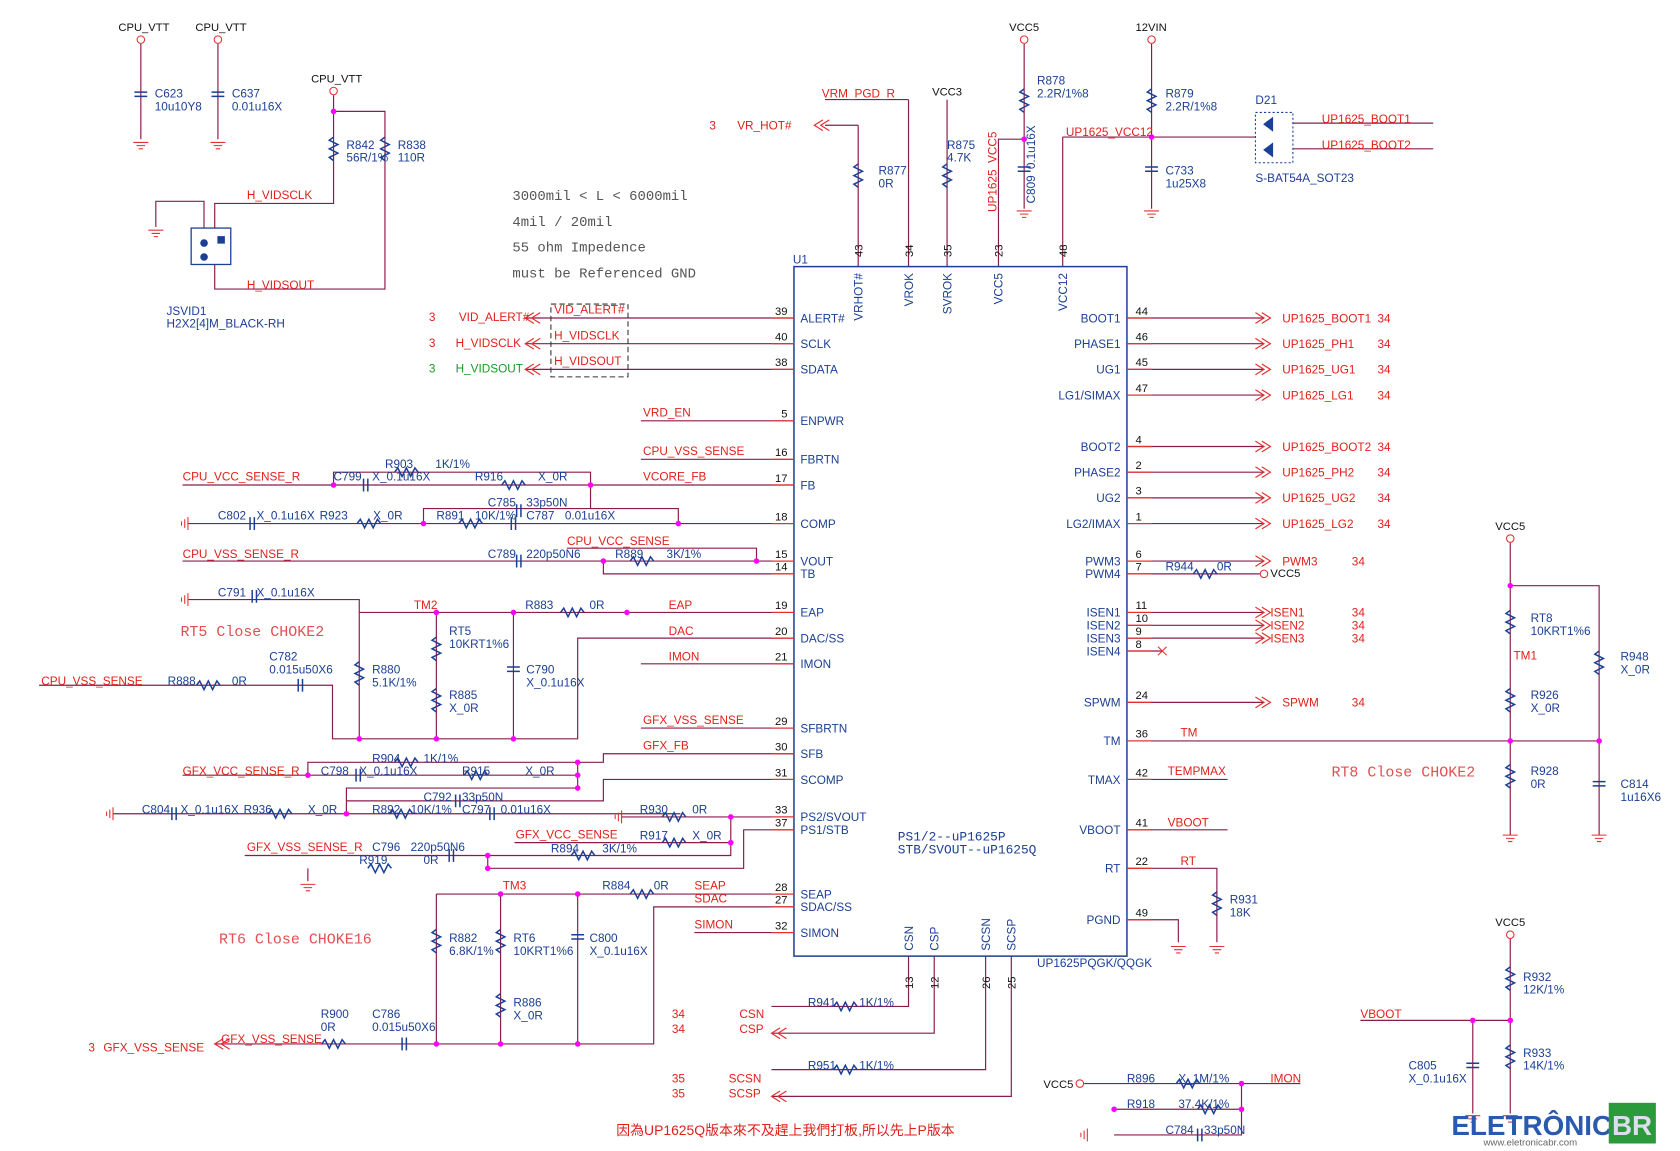  Describe the element at coordinates (815, 664) in the screenshot. I see `pin-name: IMON` at that location.